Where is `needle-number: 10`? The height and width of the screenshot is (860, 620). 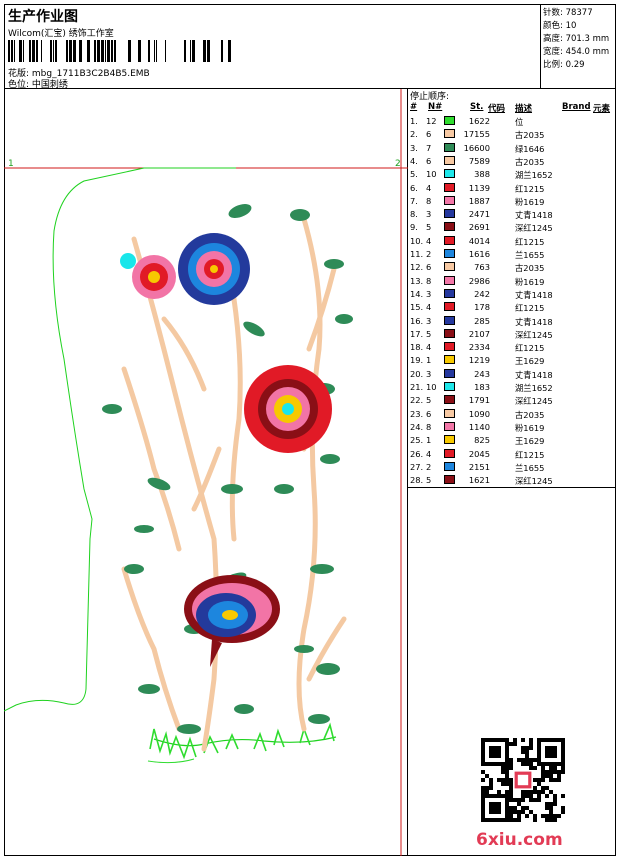
needle-number: 10 is located at coordinates (431, 174).